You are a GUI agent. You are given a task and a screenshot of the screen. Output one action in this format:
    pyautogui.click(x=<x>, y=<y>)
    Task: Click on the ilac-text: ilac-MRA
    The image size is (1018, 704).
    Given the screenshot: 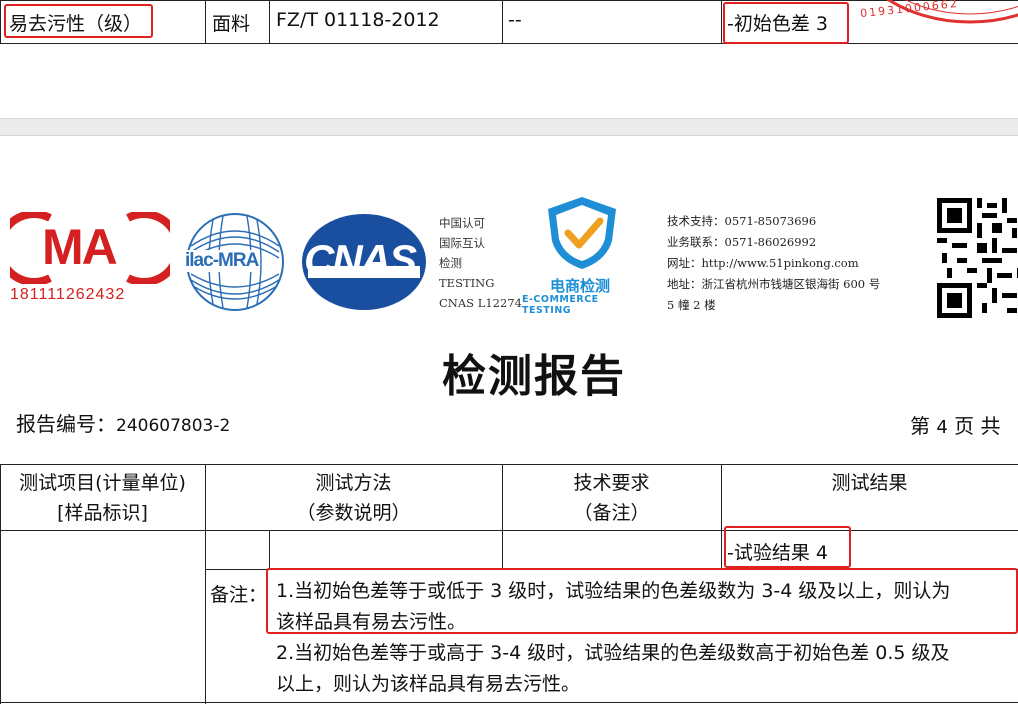 What is the action you would take?
    pyautogui.click(x=222, y=261)
    